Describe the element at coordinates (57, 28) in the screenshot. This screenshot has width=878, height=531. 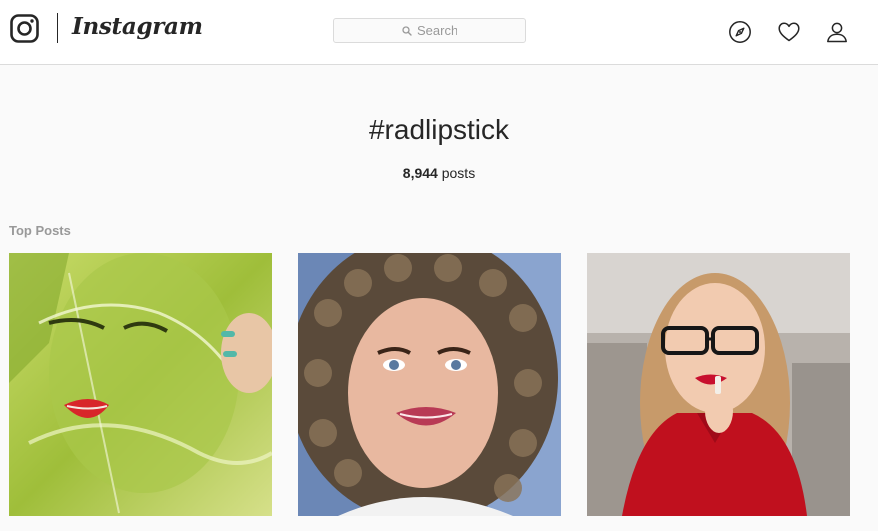
I see `logo-divider` at that location.